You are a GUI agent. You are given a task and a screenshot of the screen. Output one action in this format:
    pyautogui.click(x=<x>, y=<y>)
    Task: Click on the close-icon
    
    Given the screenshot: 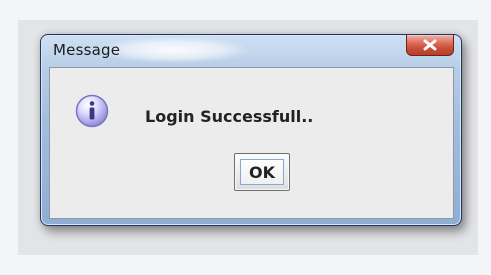 What is the action you would take?
    pyautogui.click(x=430, y=45)
    